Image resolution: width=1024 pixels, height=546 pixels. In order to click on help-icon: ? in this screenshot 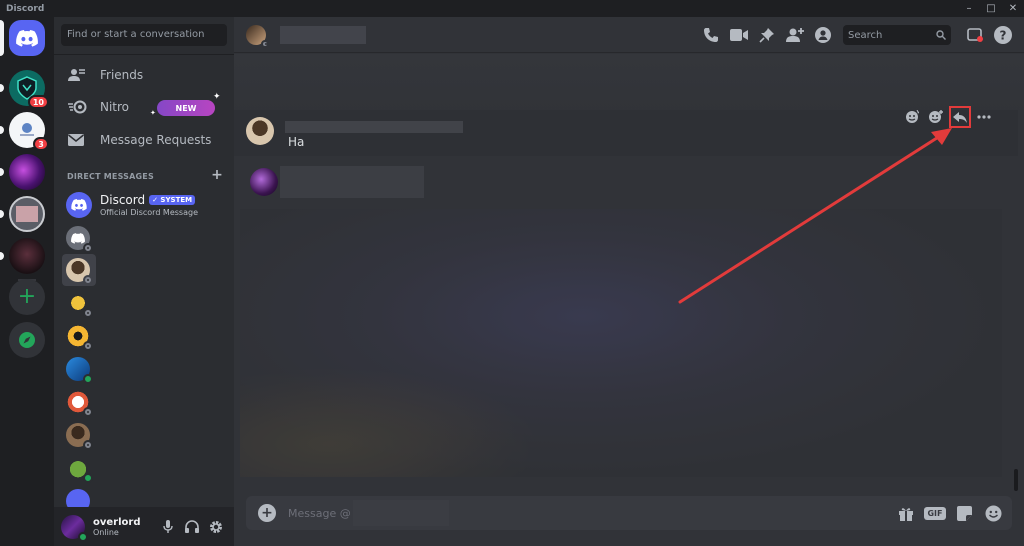, I will do `click(1003, 35)`.